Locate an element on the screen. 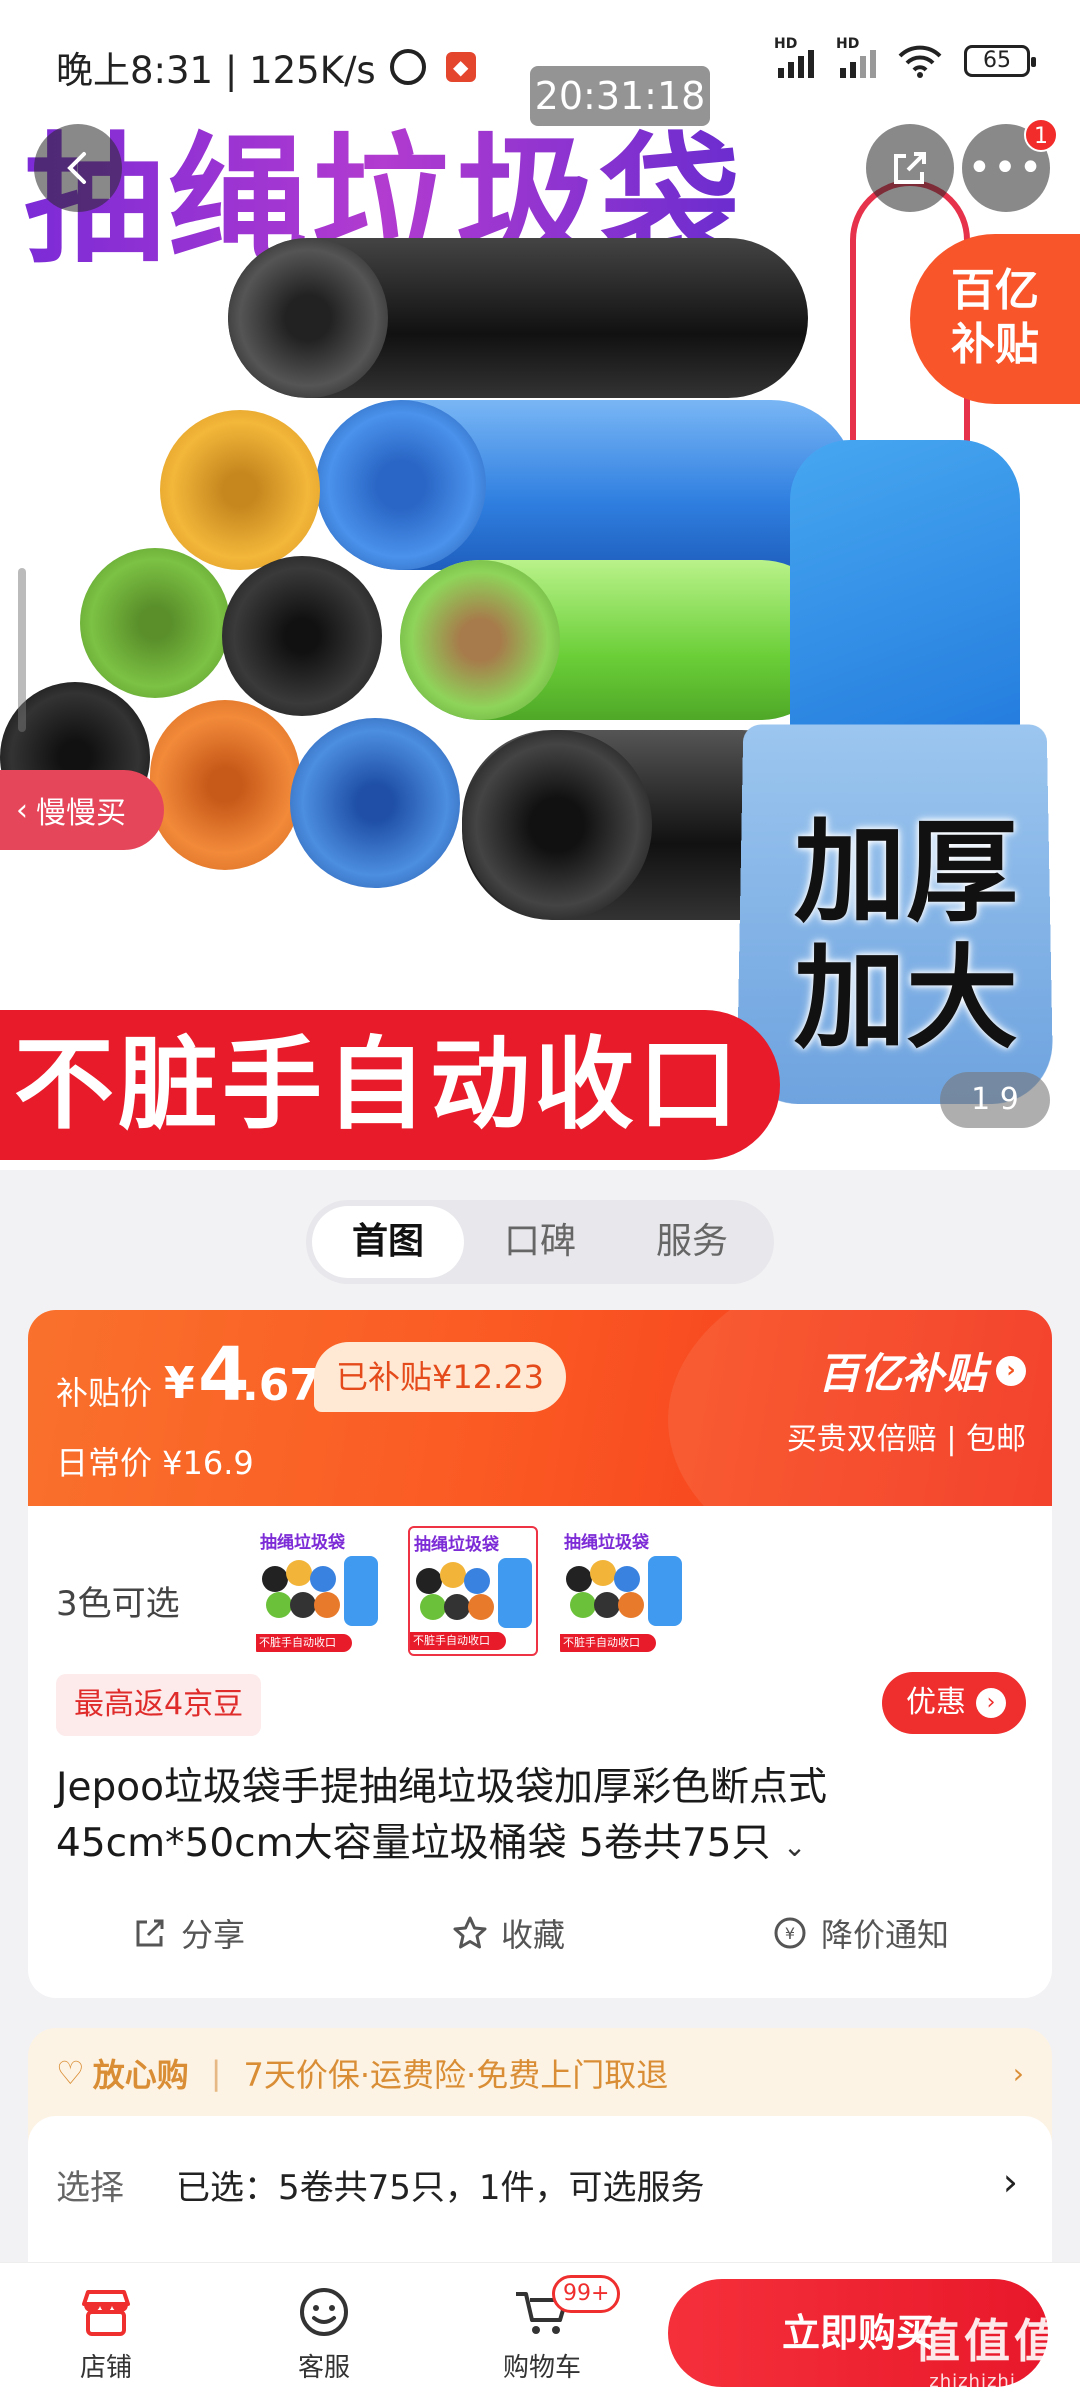 The width and height of the screenshot is (1080, 2400). jd-beans-badge: 最高返4京豆 is located at coordinates (159, 1705).